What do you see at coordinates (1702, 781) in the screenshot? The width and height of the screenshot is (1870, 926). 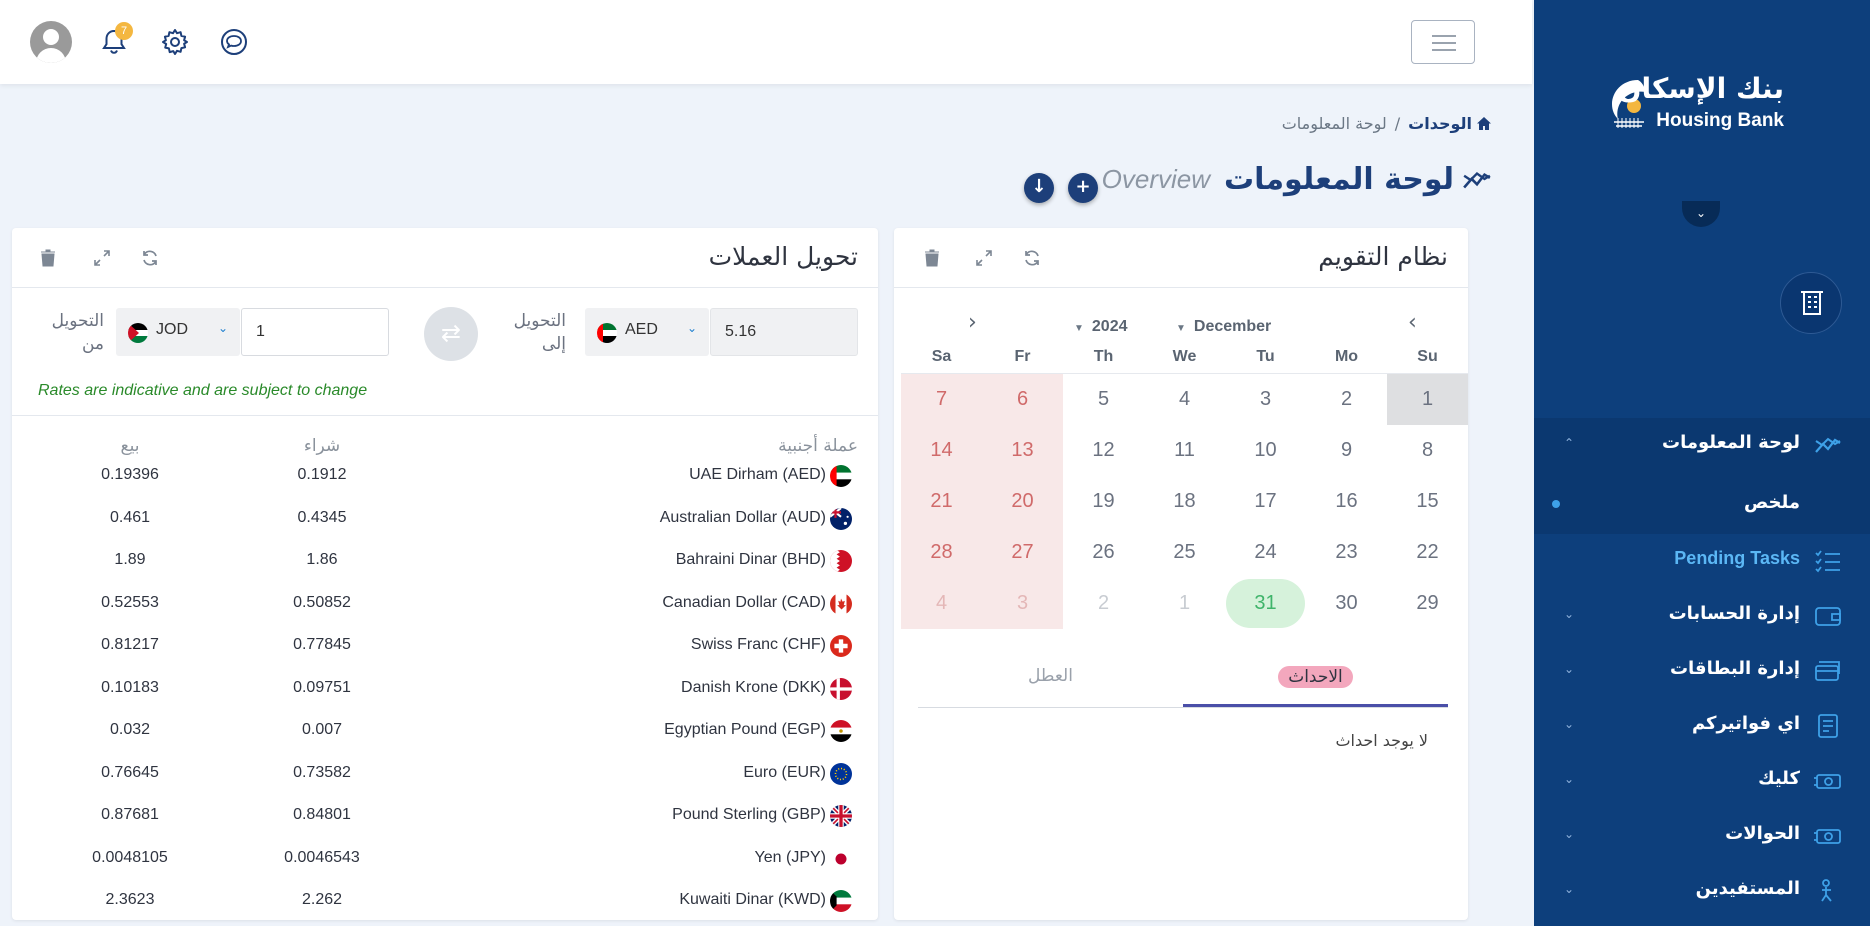 I see `sidebar-item-cliq: كليك ⌄` at bounding box center [1702, 781].